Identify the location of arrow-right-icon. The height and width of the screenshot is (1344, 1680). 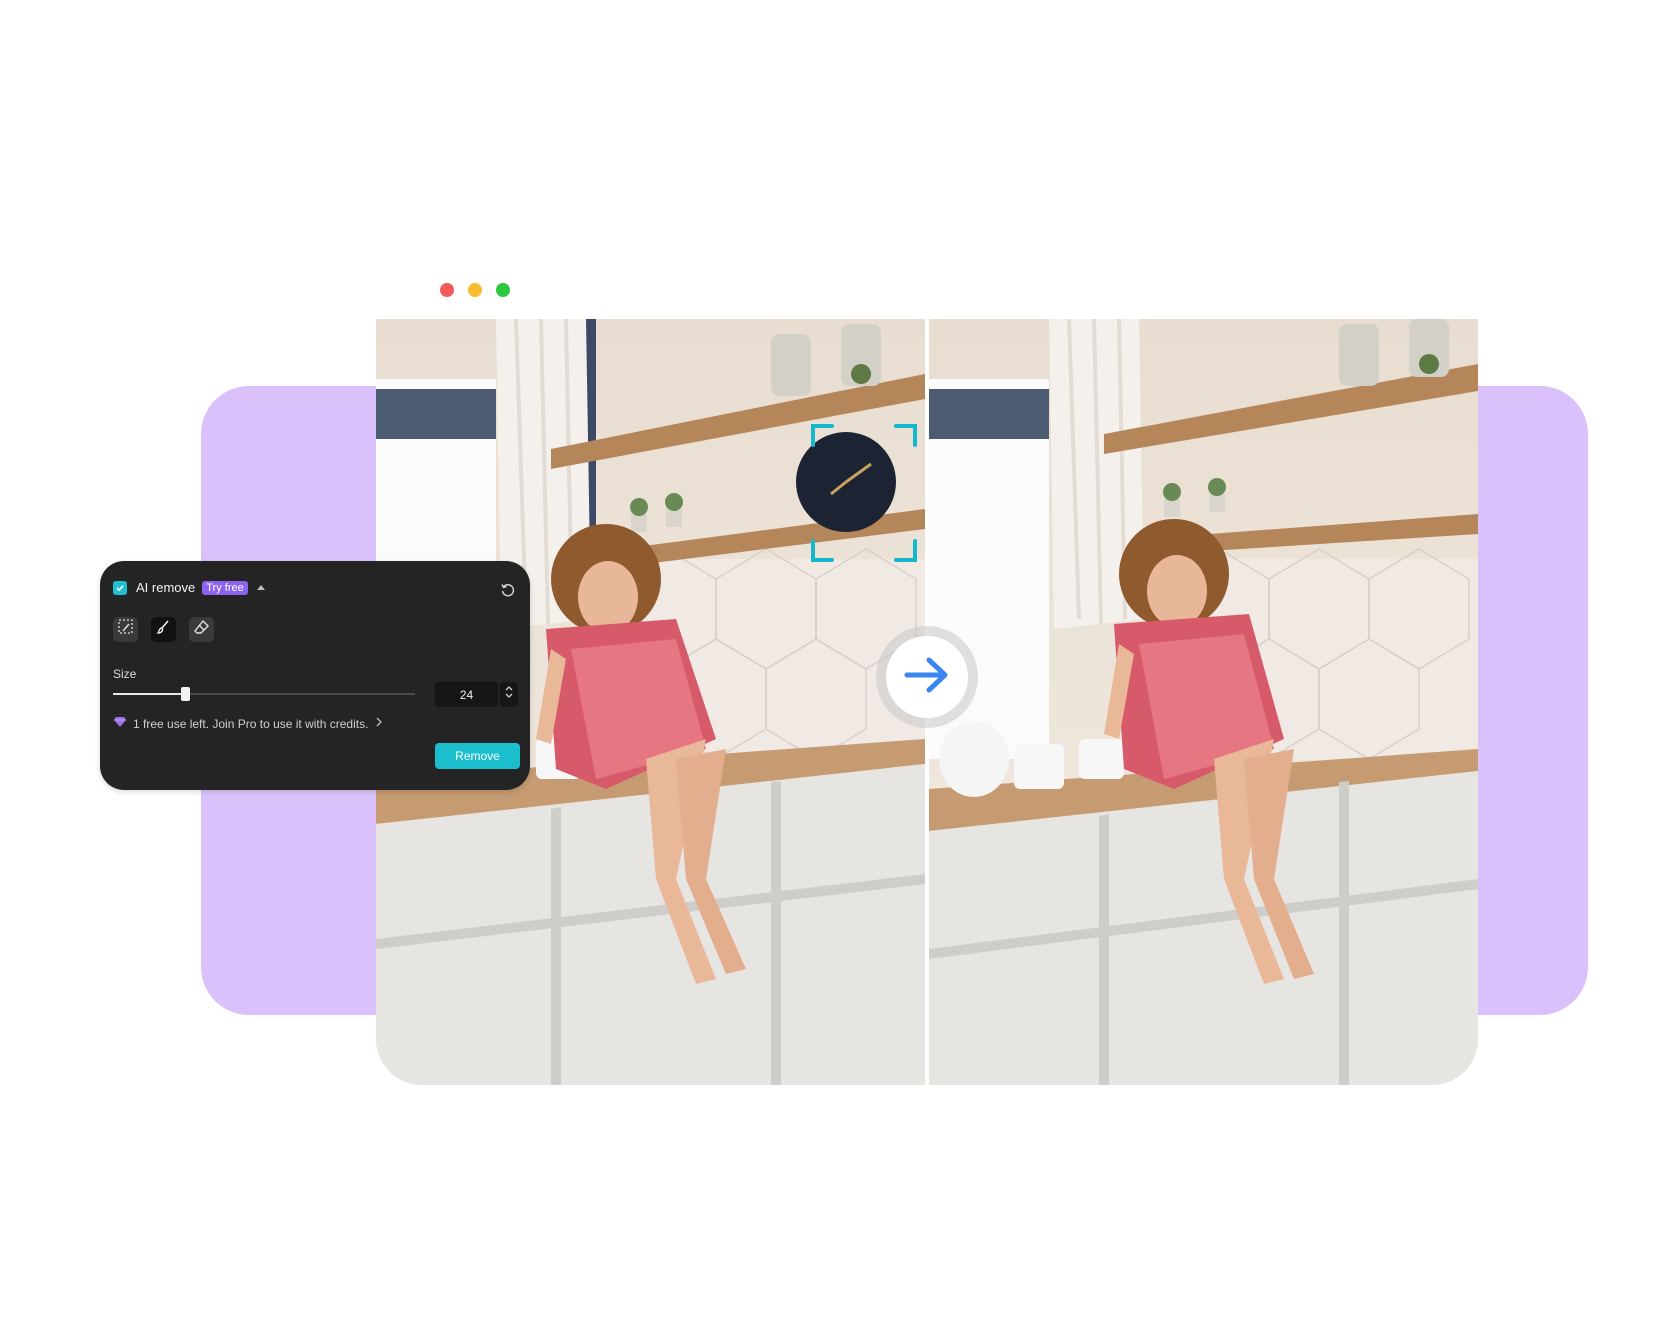
(927, 677).